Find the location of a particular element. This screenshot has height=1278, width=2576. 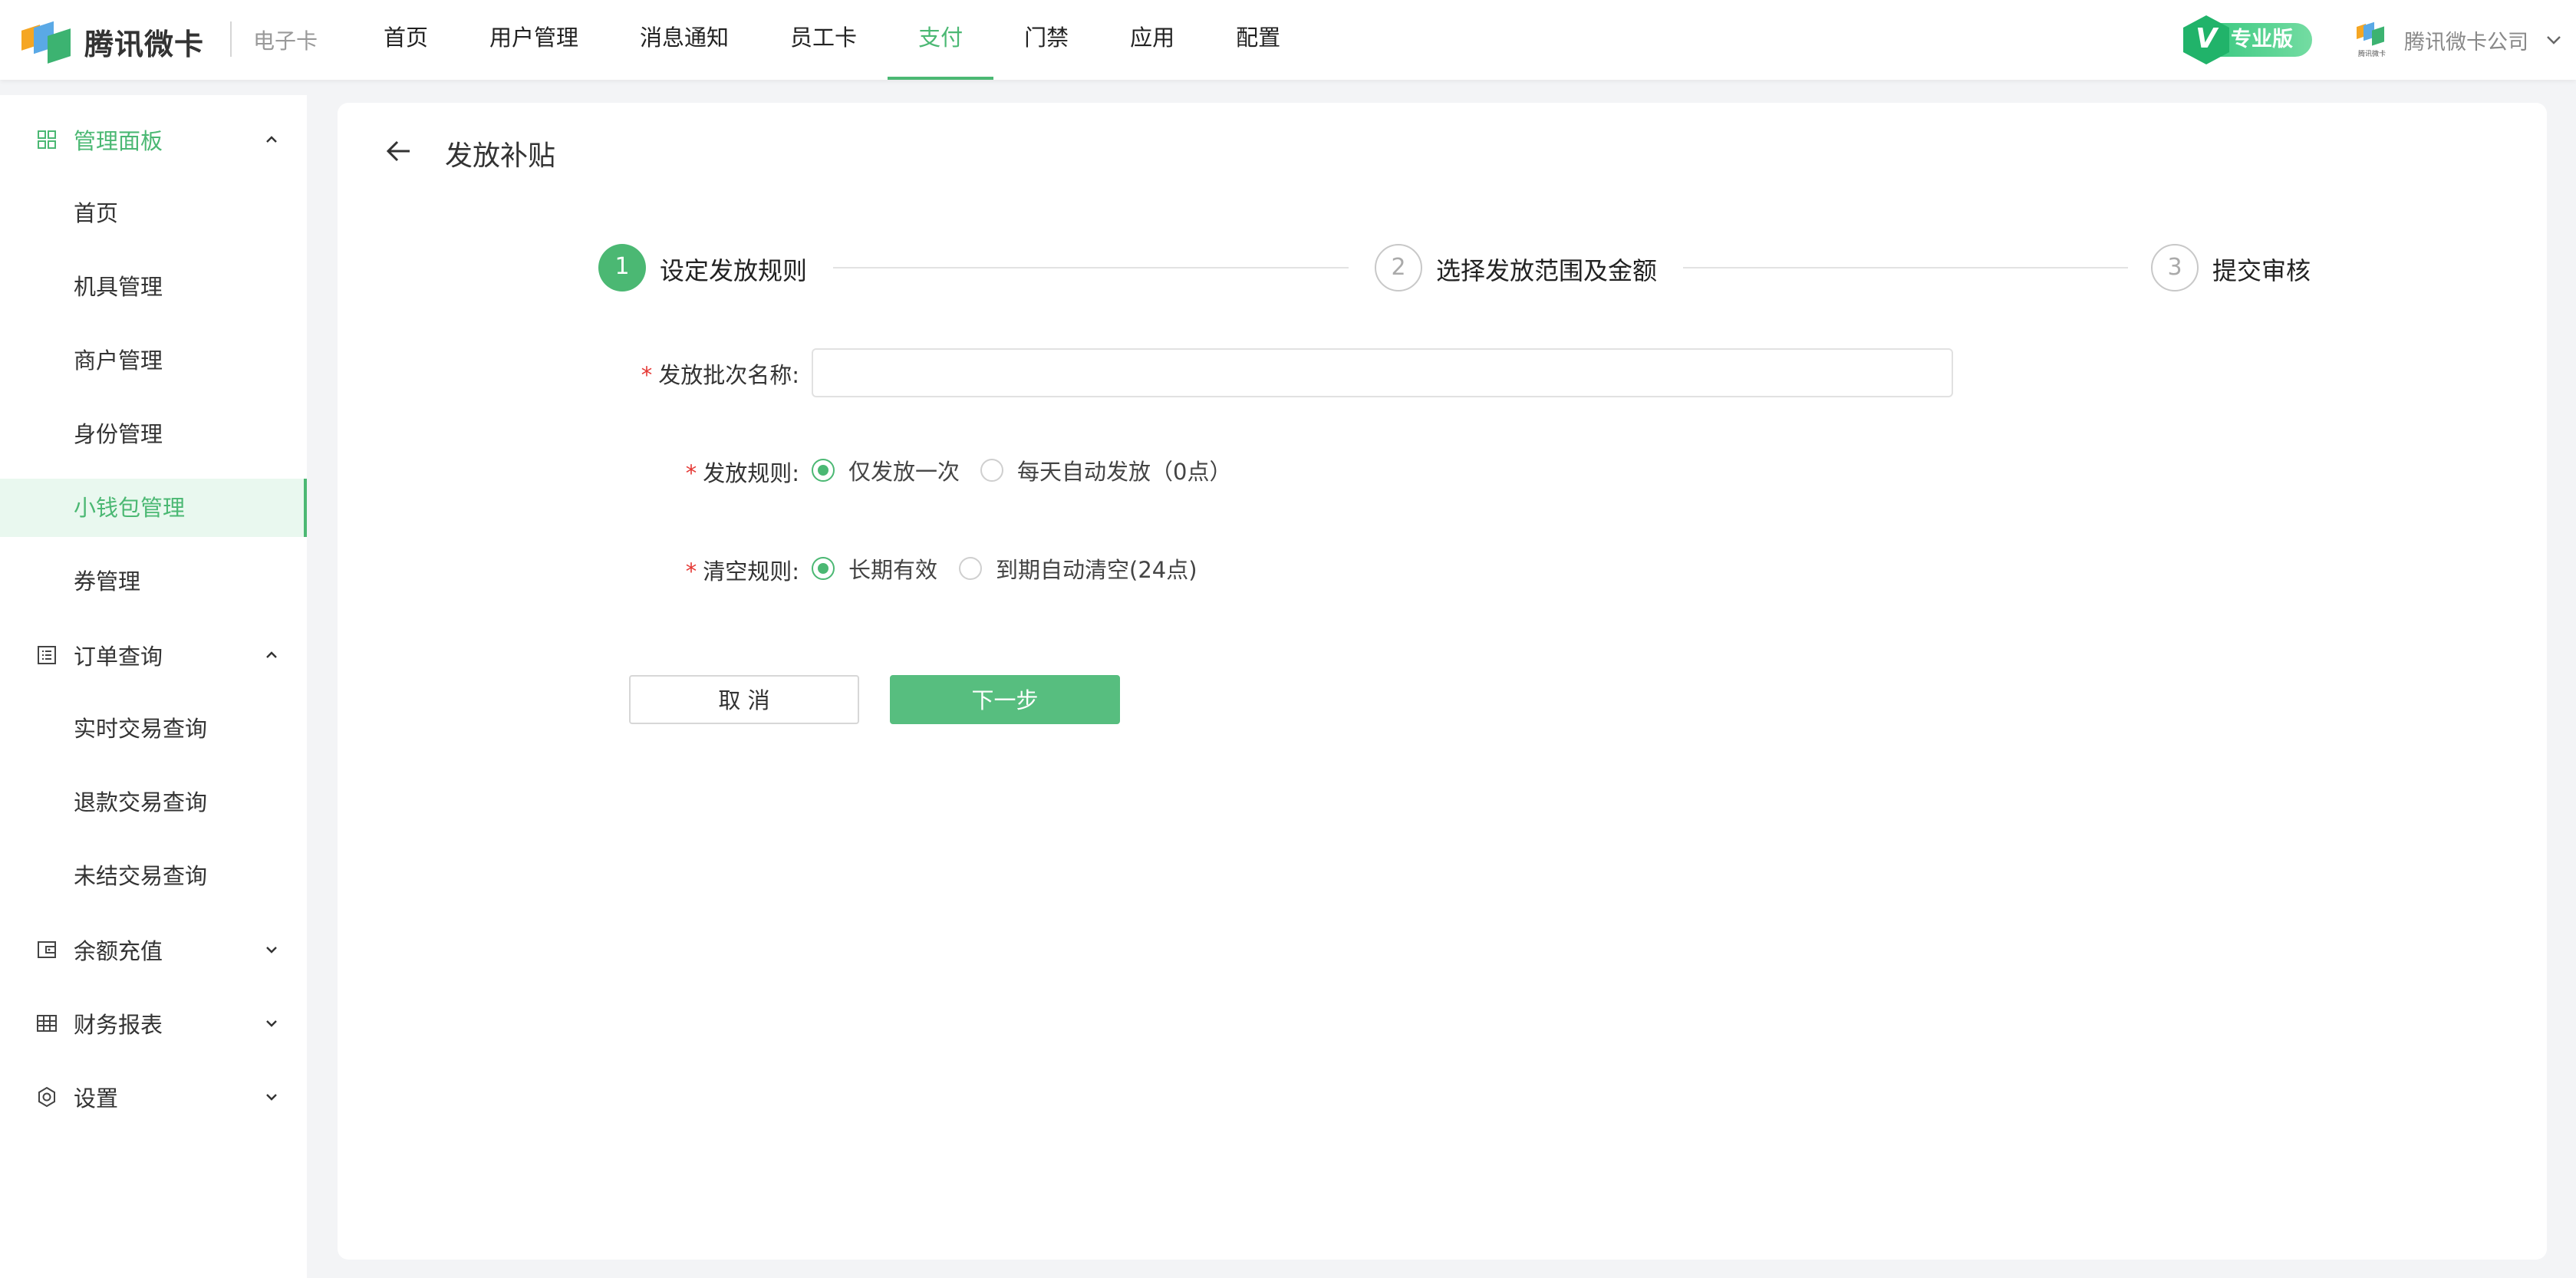

gear-icon is located at coordinates (46, 1097).